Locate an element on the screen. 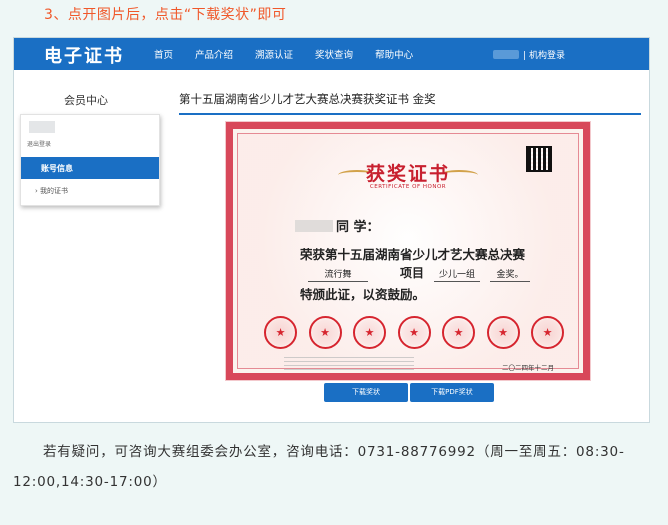 The width and height of the screenshot is (668, 525). encourage-line: 特颁此证，以资鼓励。 is located at coordinates (363, 294).